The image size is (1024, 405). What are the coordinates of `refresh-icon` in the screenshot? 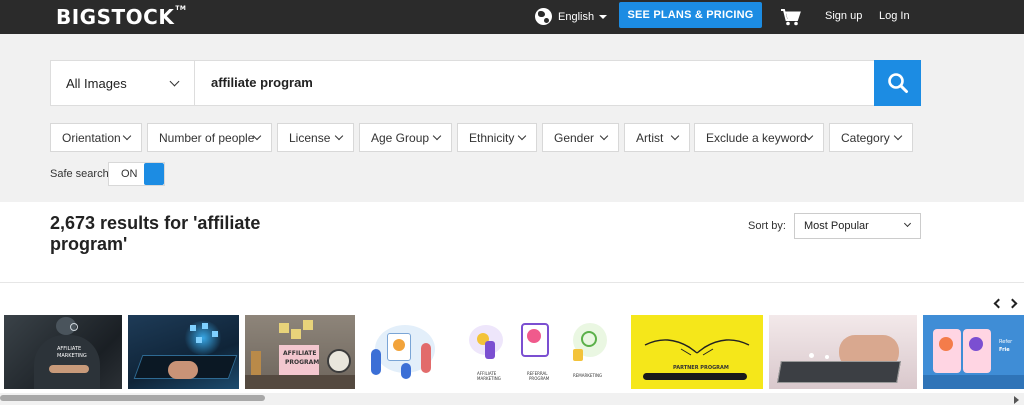 It's located at (589, 339).